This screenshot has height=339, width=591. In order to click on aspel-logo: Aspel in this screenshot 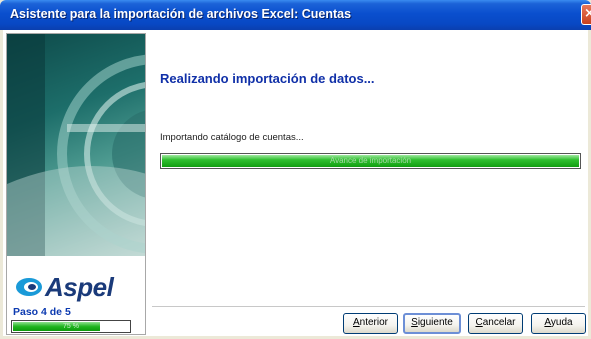, I will do `click(78, 287)`.